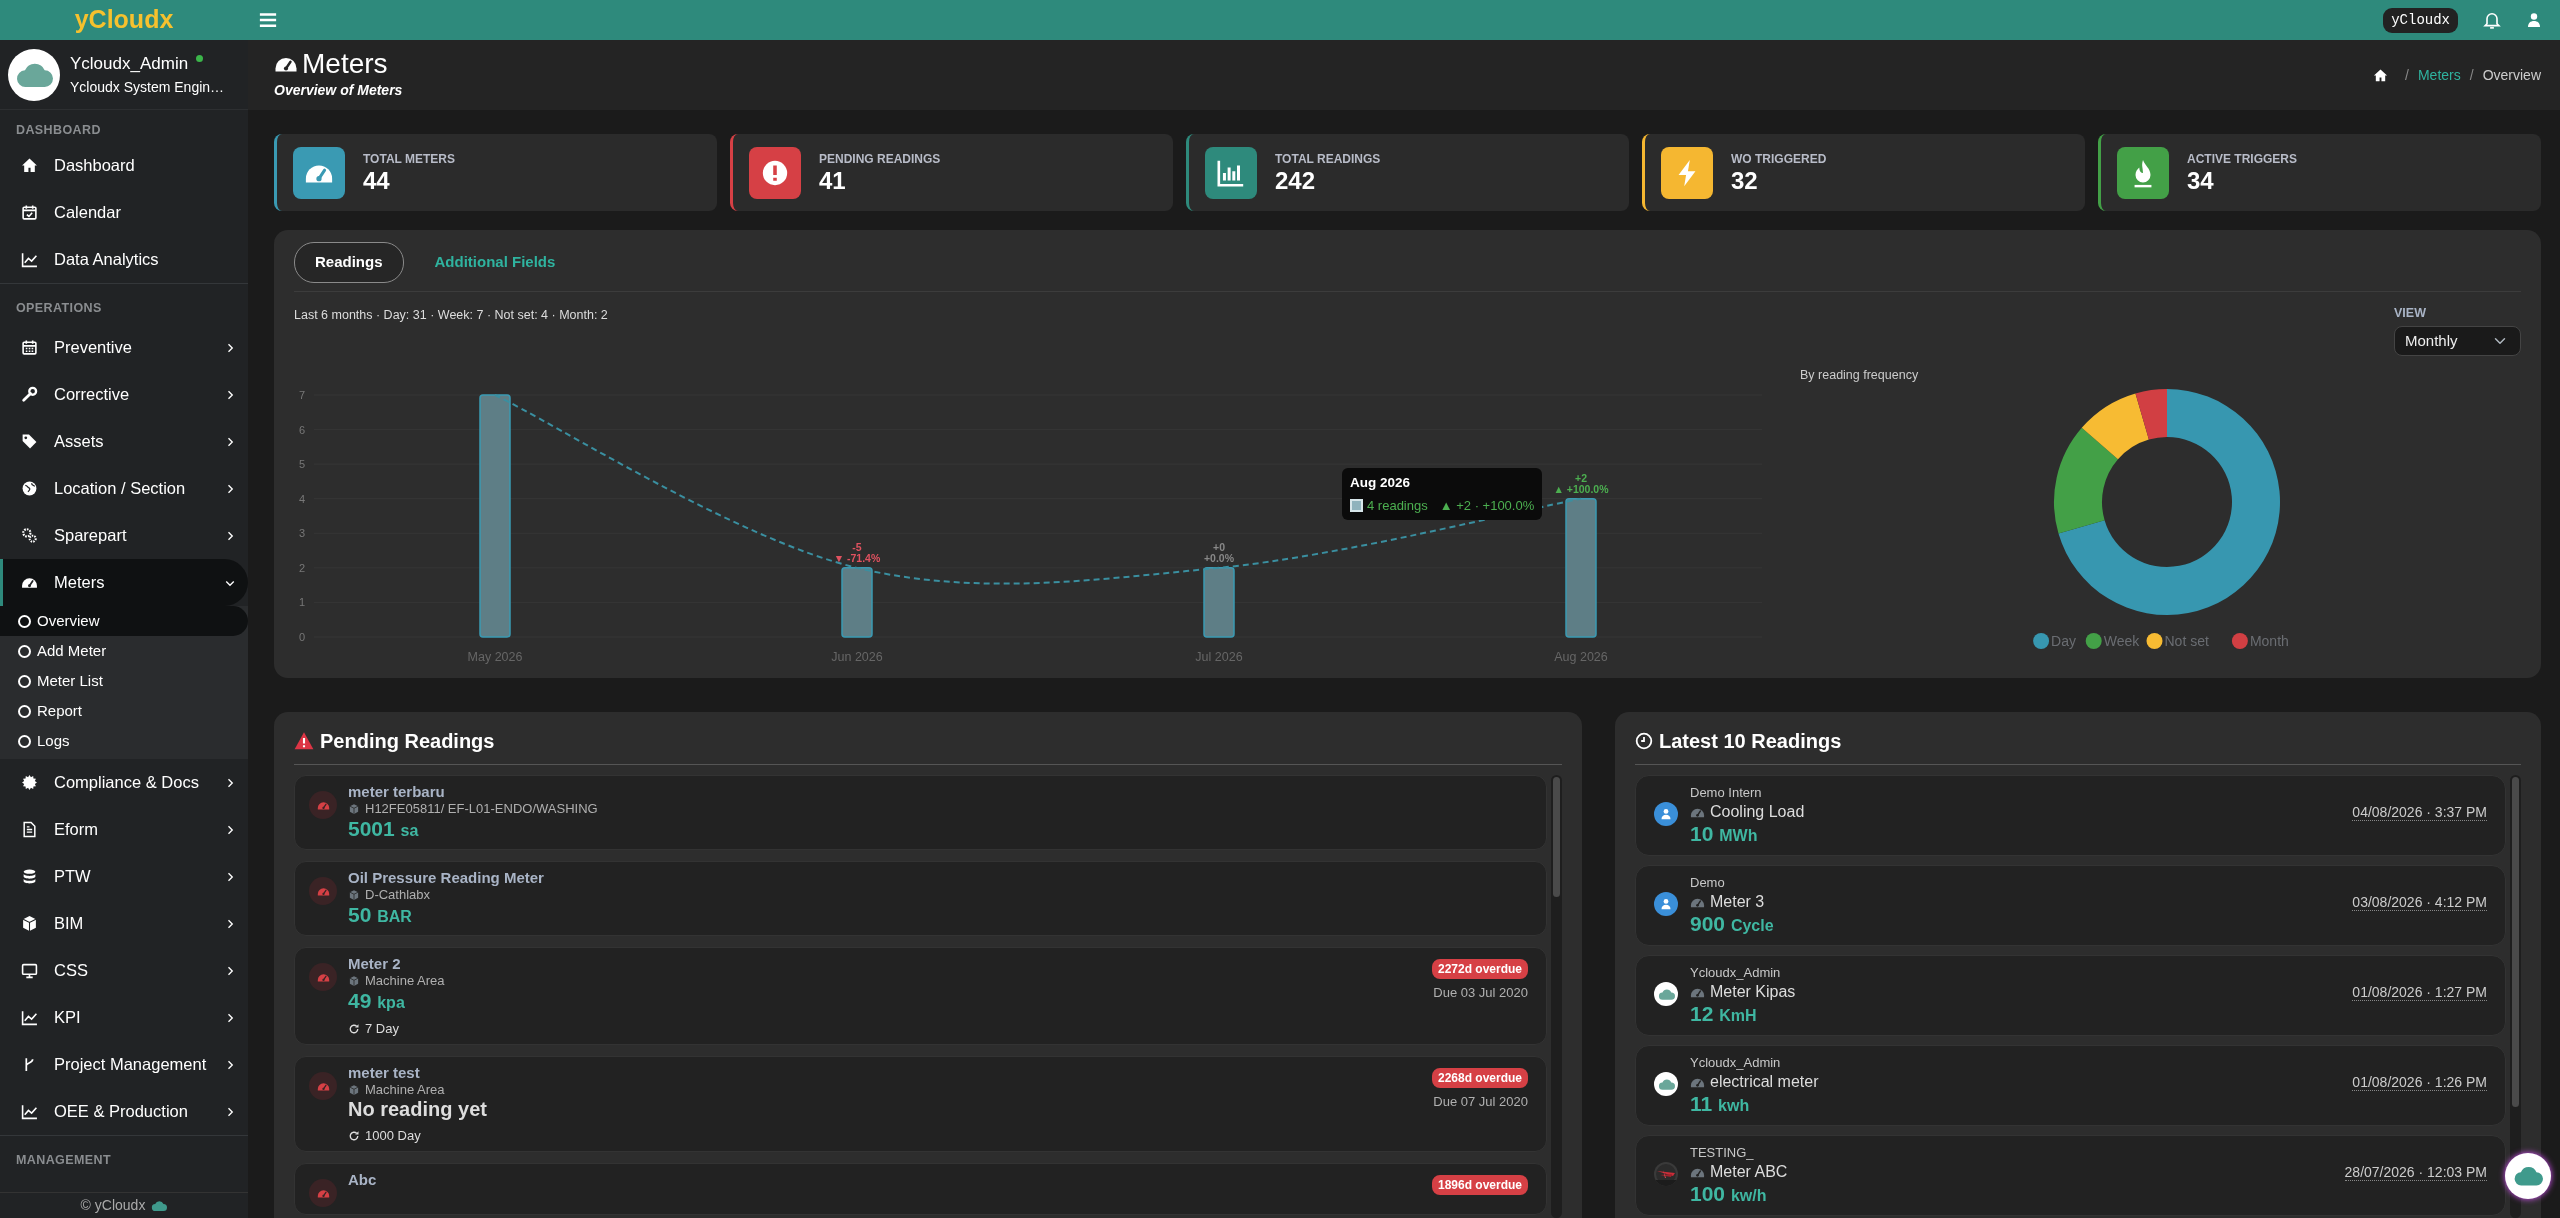 The image size is (2560, 1218). I want to click on view-select: Monthly, so click(2457, 341).